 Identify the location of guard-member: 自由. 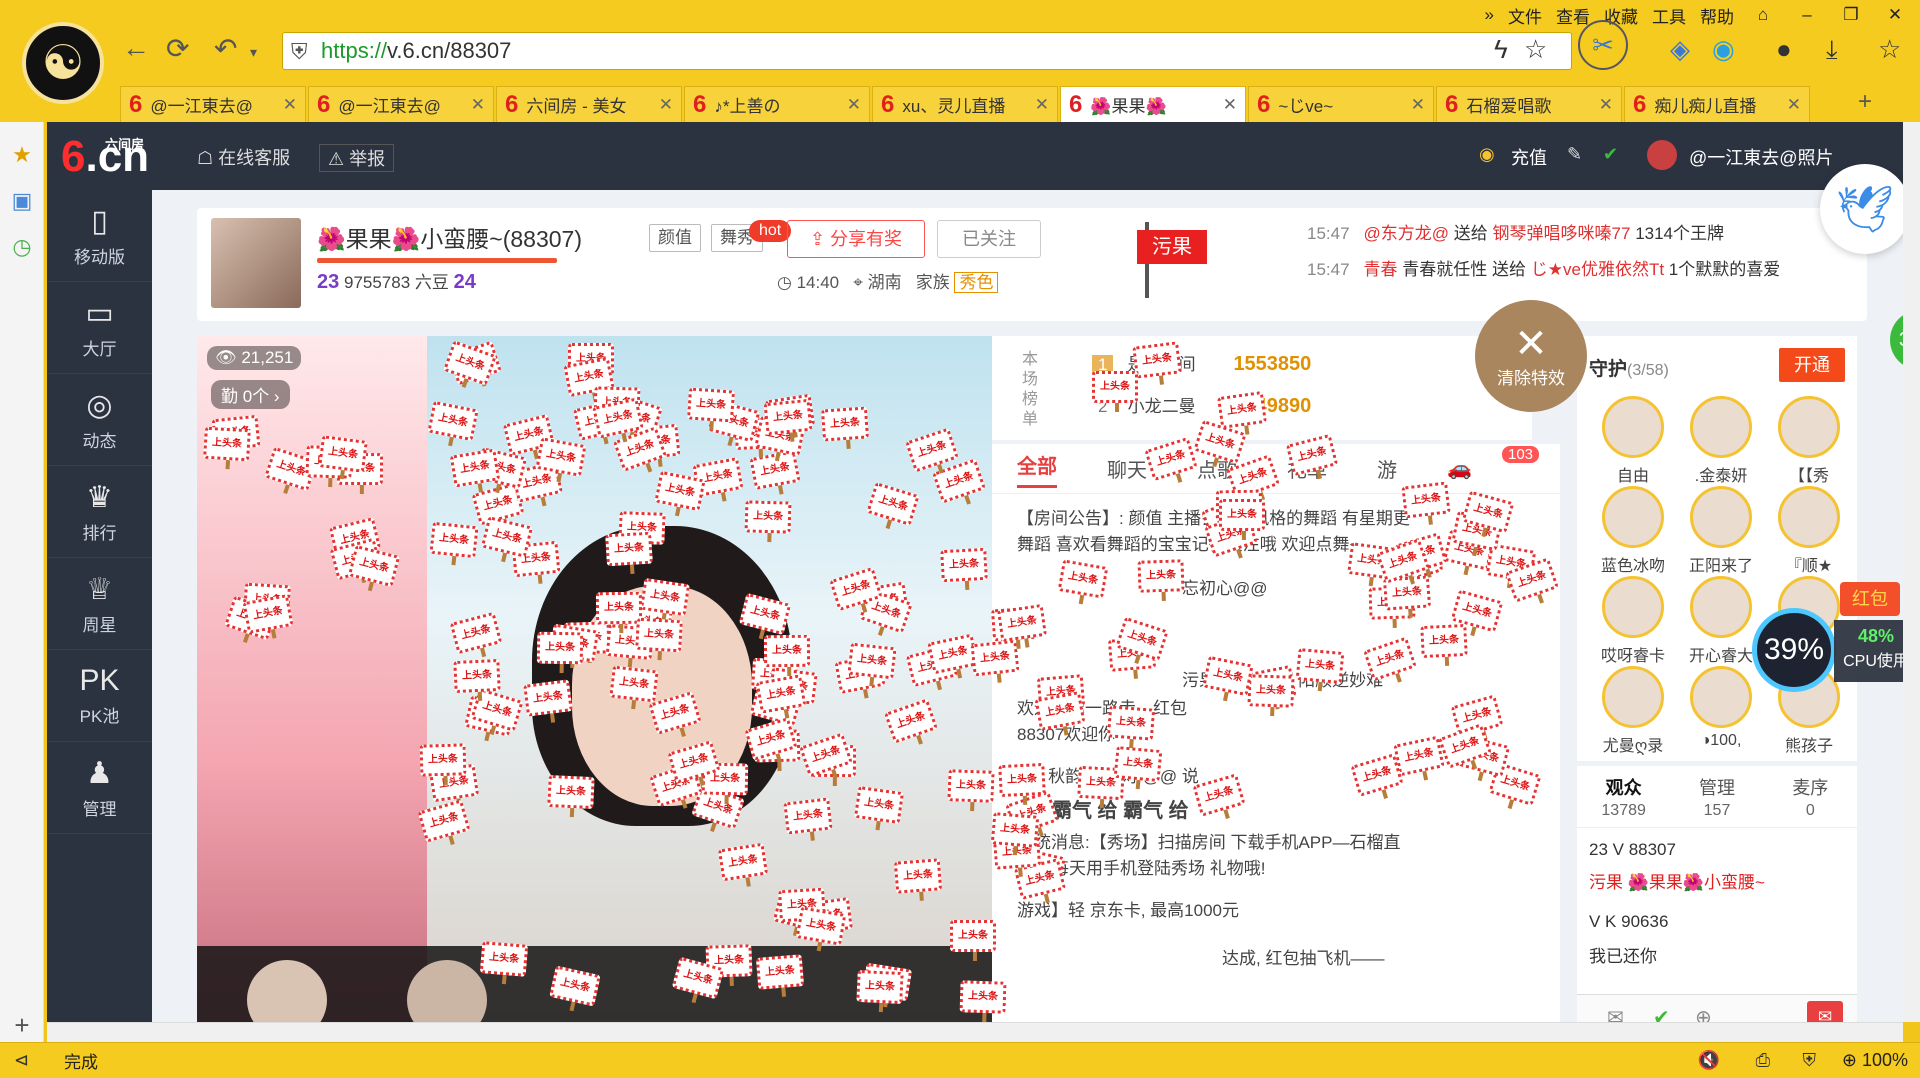
(1633, 441).